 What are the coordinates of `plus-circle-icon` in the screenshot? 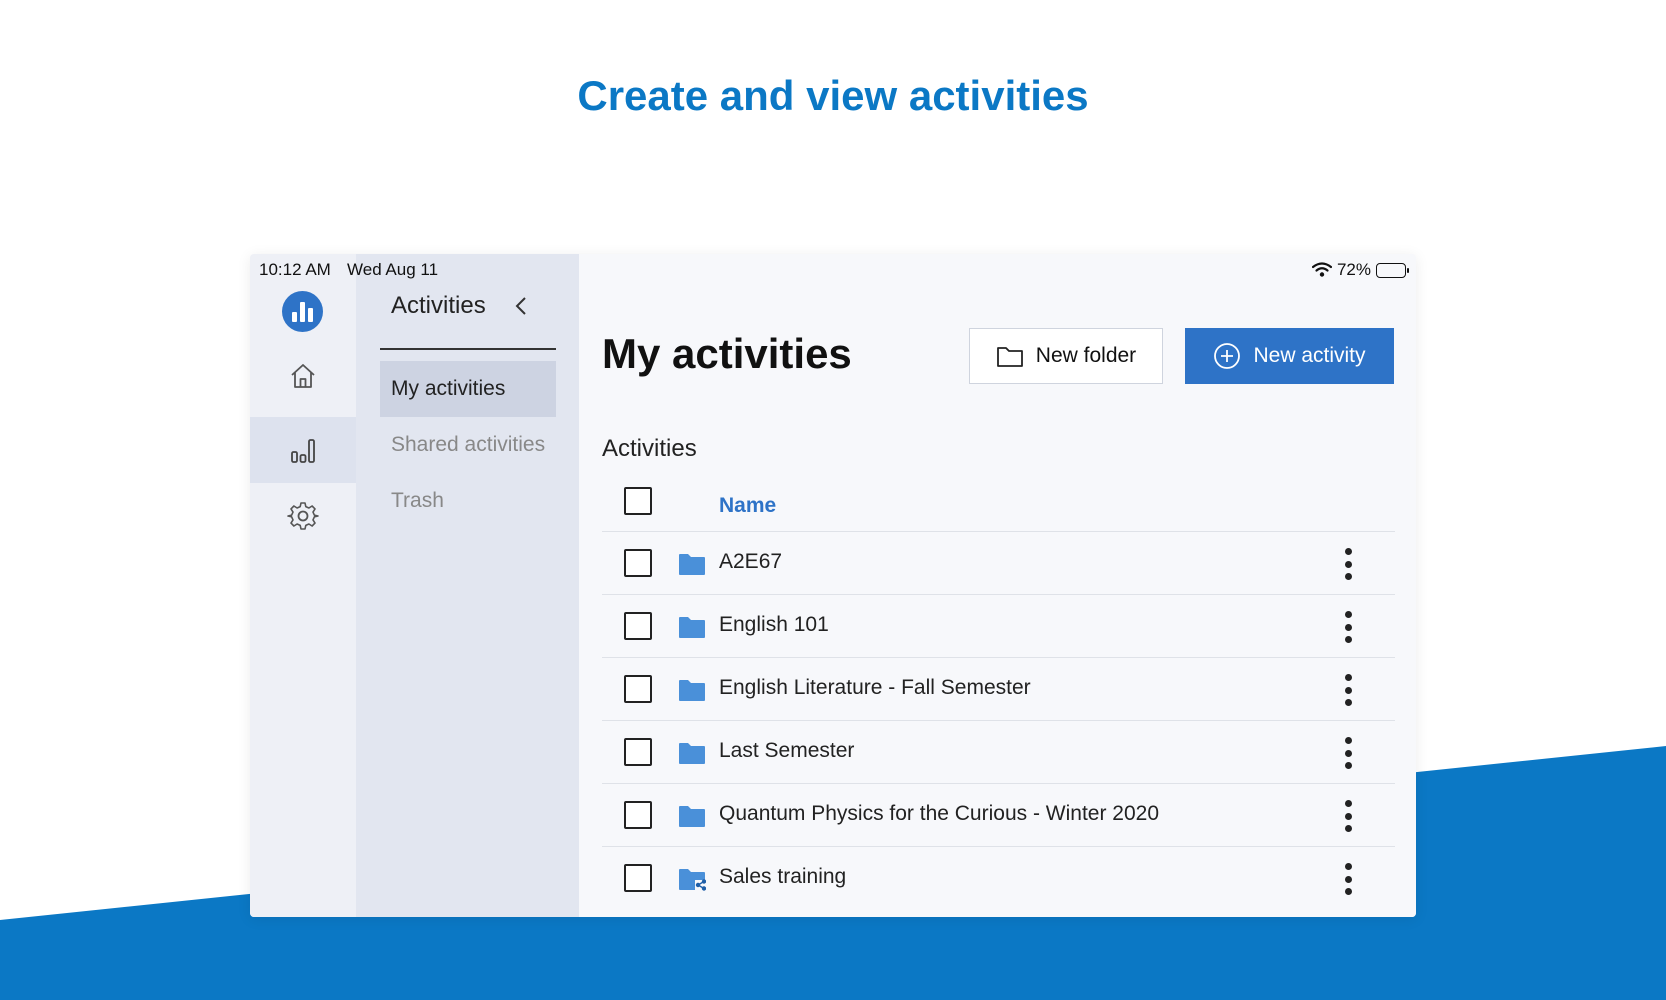 It's located at (1227, 356).